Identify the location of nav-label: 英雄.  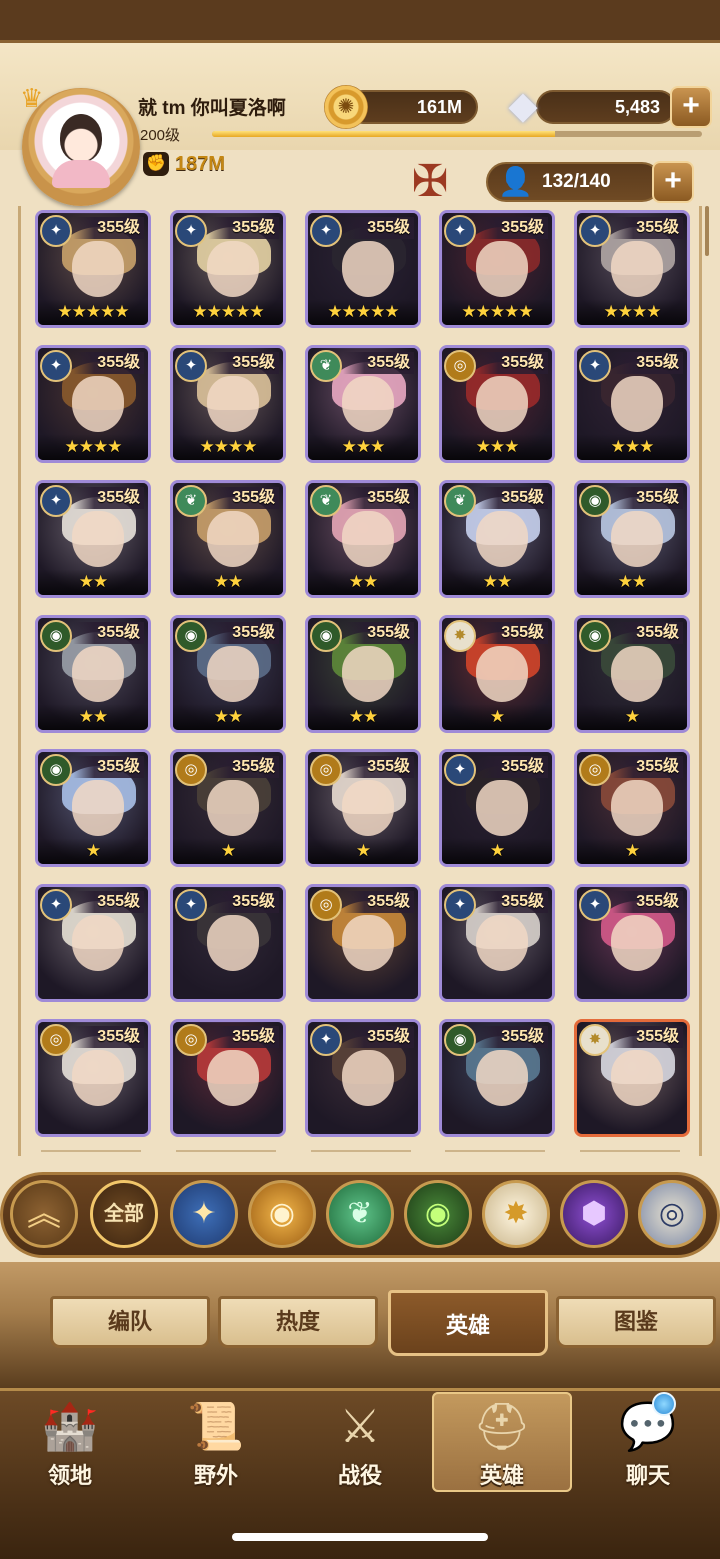
(501, 1475).